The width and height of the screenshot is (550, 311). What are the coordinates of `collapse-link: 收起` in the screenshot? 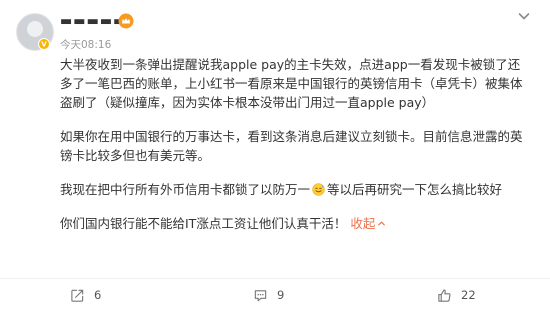 It's located at (368, 223).